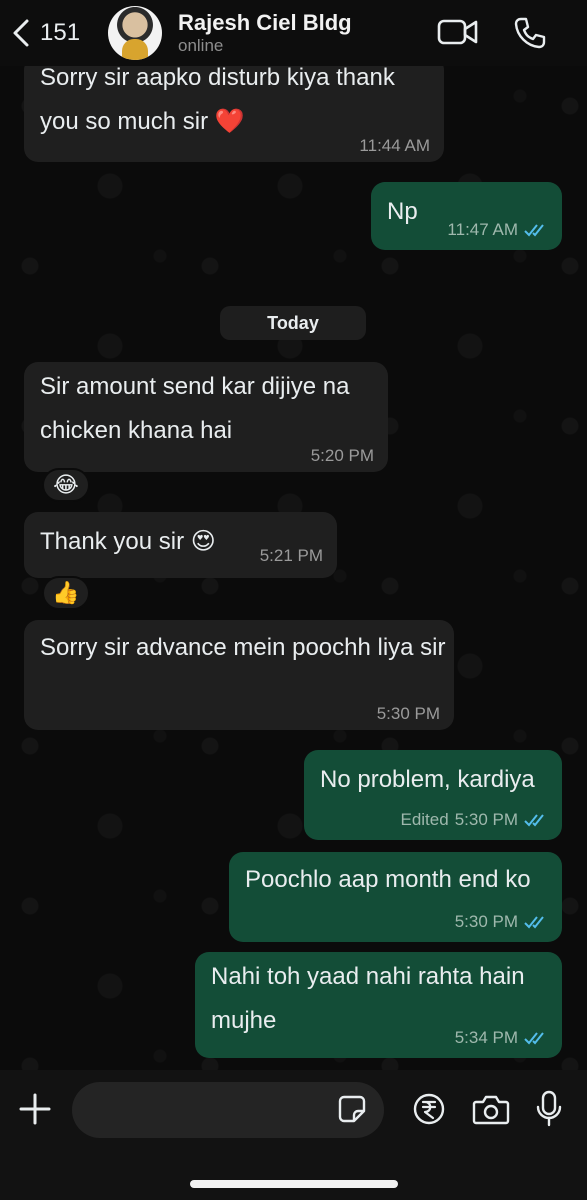  Describe the element at coordinates (429, 1109) in the screenshot. I see `rupee-icon` at that location.